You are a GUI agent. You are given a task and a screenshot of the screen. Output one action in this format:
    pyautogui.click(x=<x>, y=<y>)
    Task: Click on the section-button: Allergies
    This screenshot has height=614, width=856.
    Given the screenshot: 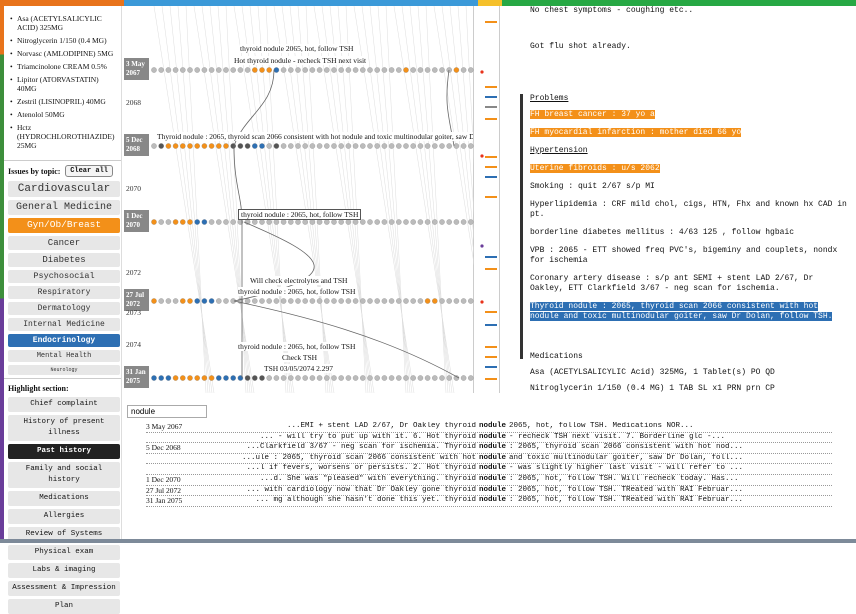 What is the action you would take?
    pyautogui.click(x=64, y=516)
    